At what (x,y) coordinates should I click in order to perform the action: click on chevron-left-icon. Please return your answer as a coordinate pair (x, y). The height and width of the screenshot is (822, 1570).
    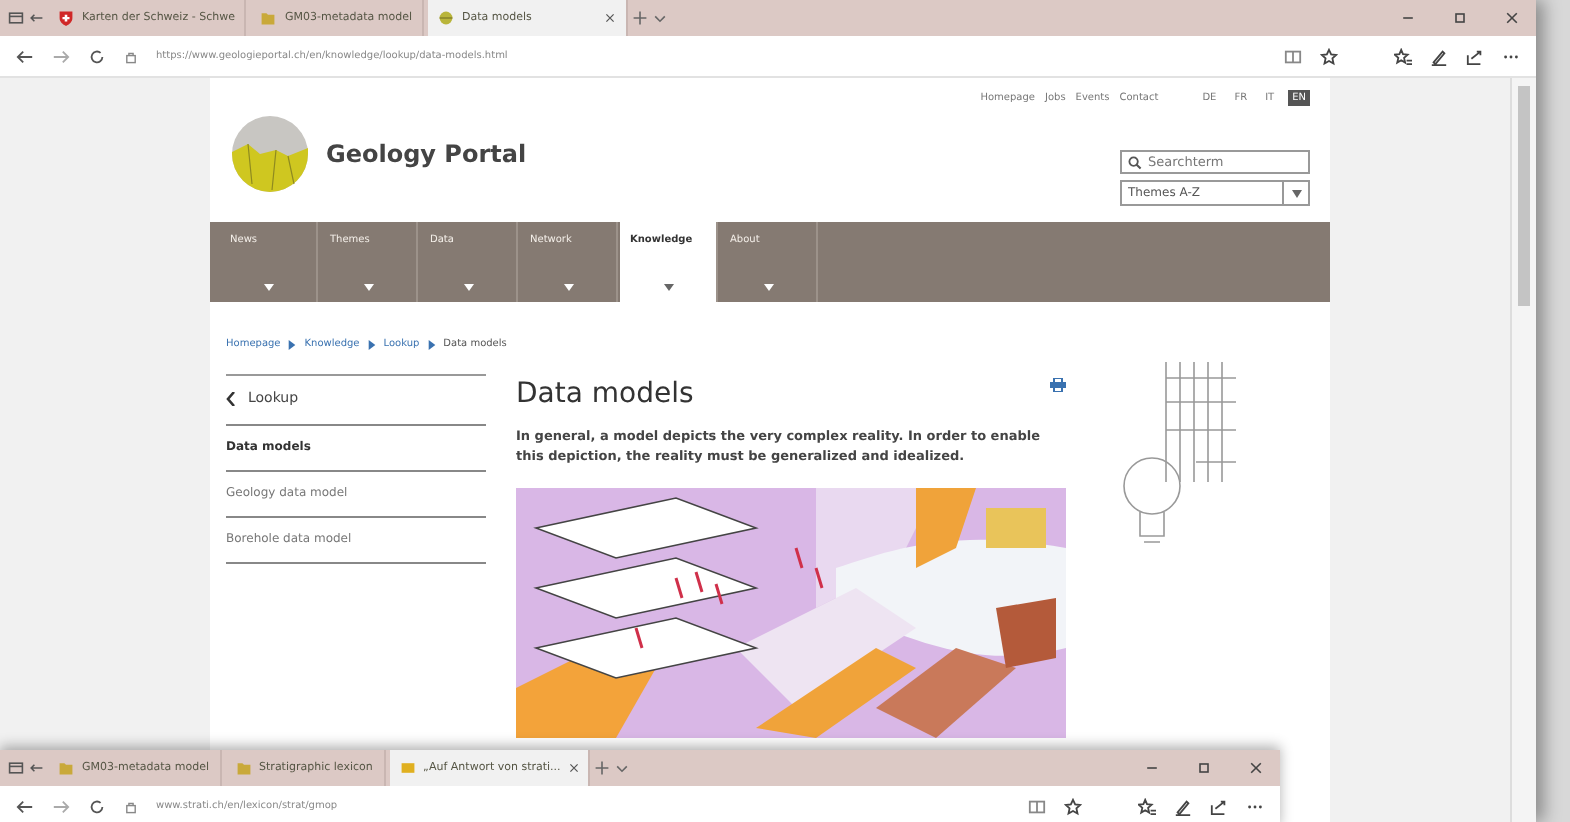
    Looking at the image, I should click on (231, 398).